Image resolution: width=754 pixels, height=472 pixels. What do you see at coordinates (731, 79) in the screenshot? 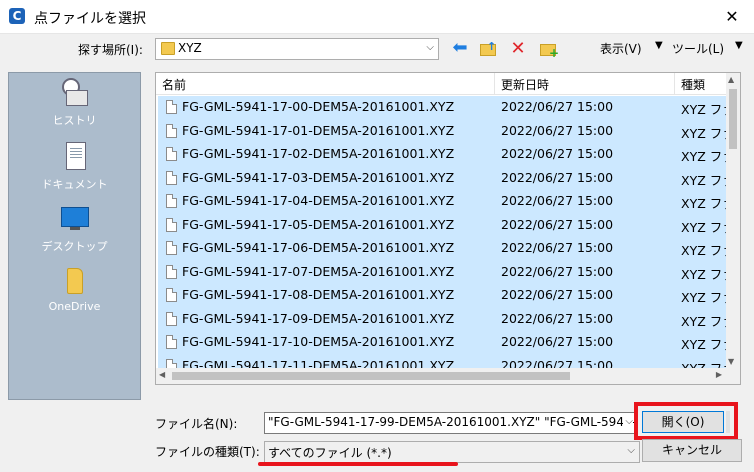
I see `scroll-up-icon: ▲` at bounding box center [731, 79].